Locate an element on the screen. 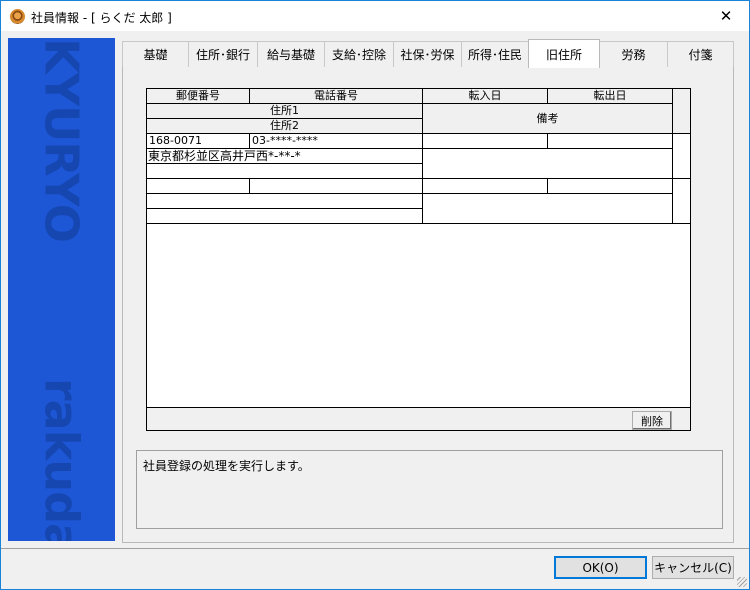 The width and height of the screenshot is (750, 590). tab-payment-deduction: 支給･控除 is located at coordinates (359, 54).